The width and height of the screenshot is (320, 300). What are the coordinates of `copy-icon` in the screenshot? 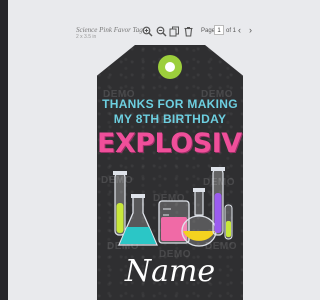 It's located at (174, 31).